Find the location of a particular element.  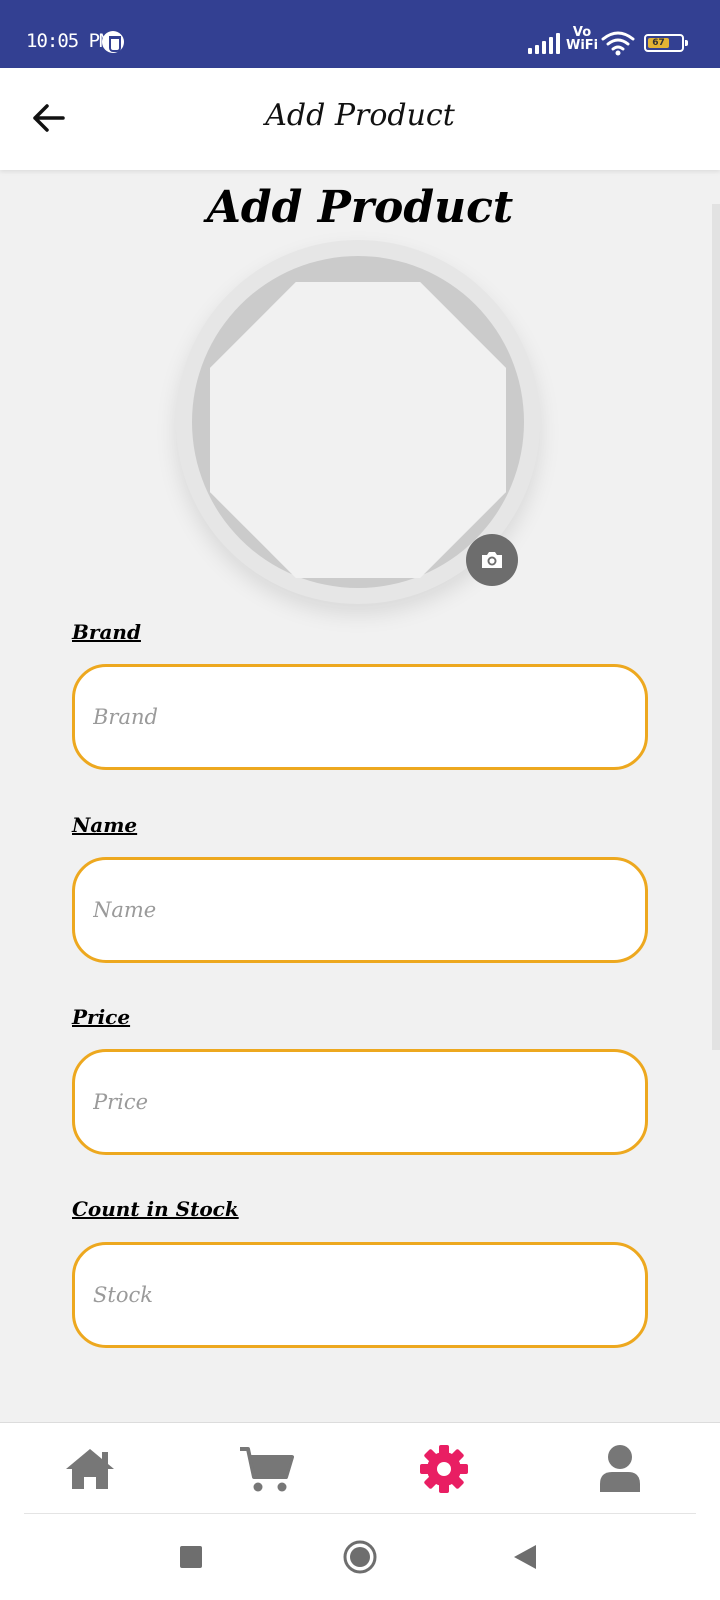

name-label: Name is located at coordinates (105, 825).